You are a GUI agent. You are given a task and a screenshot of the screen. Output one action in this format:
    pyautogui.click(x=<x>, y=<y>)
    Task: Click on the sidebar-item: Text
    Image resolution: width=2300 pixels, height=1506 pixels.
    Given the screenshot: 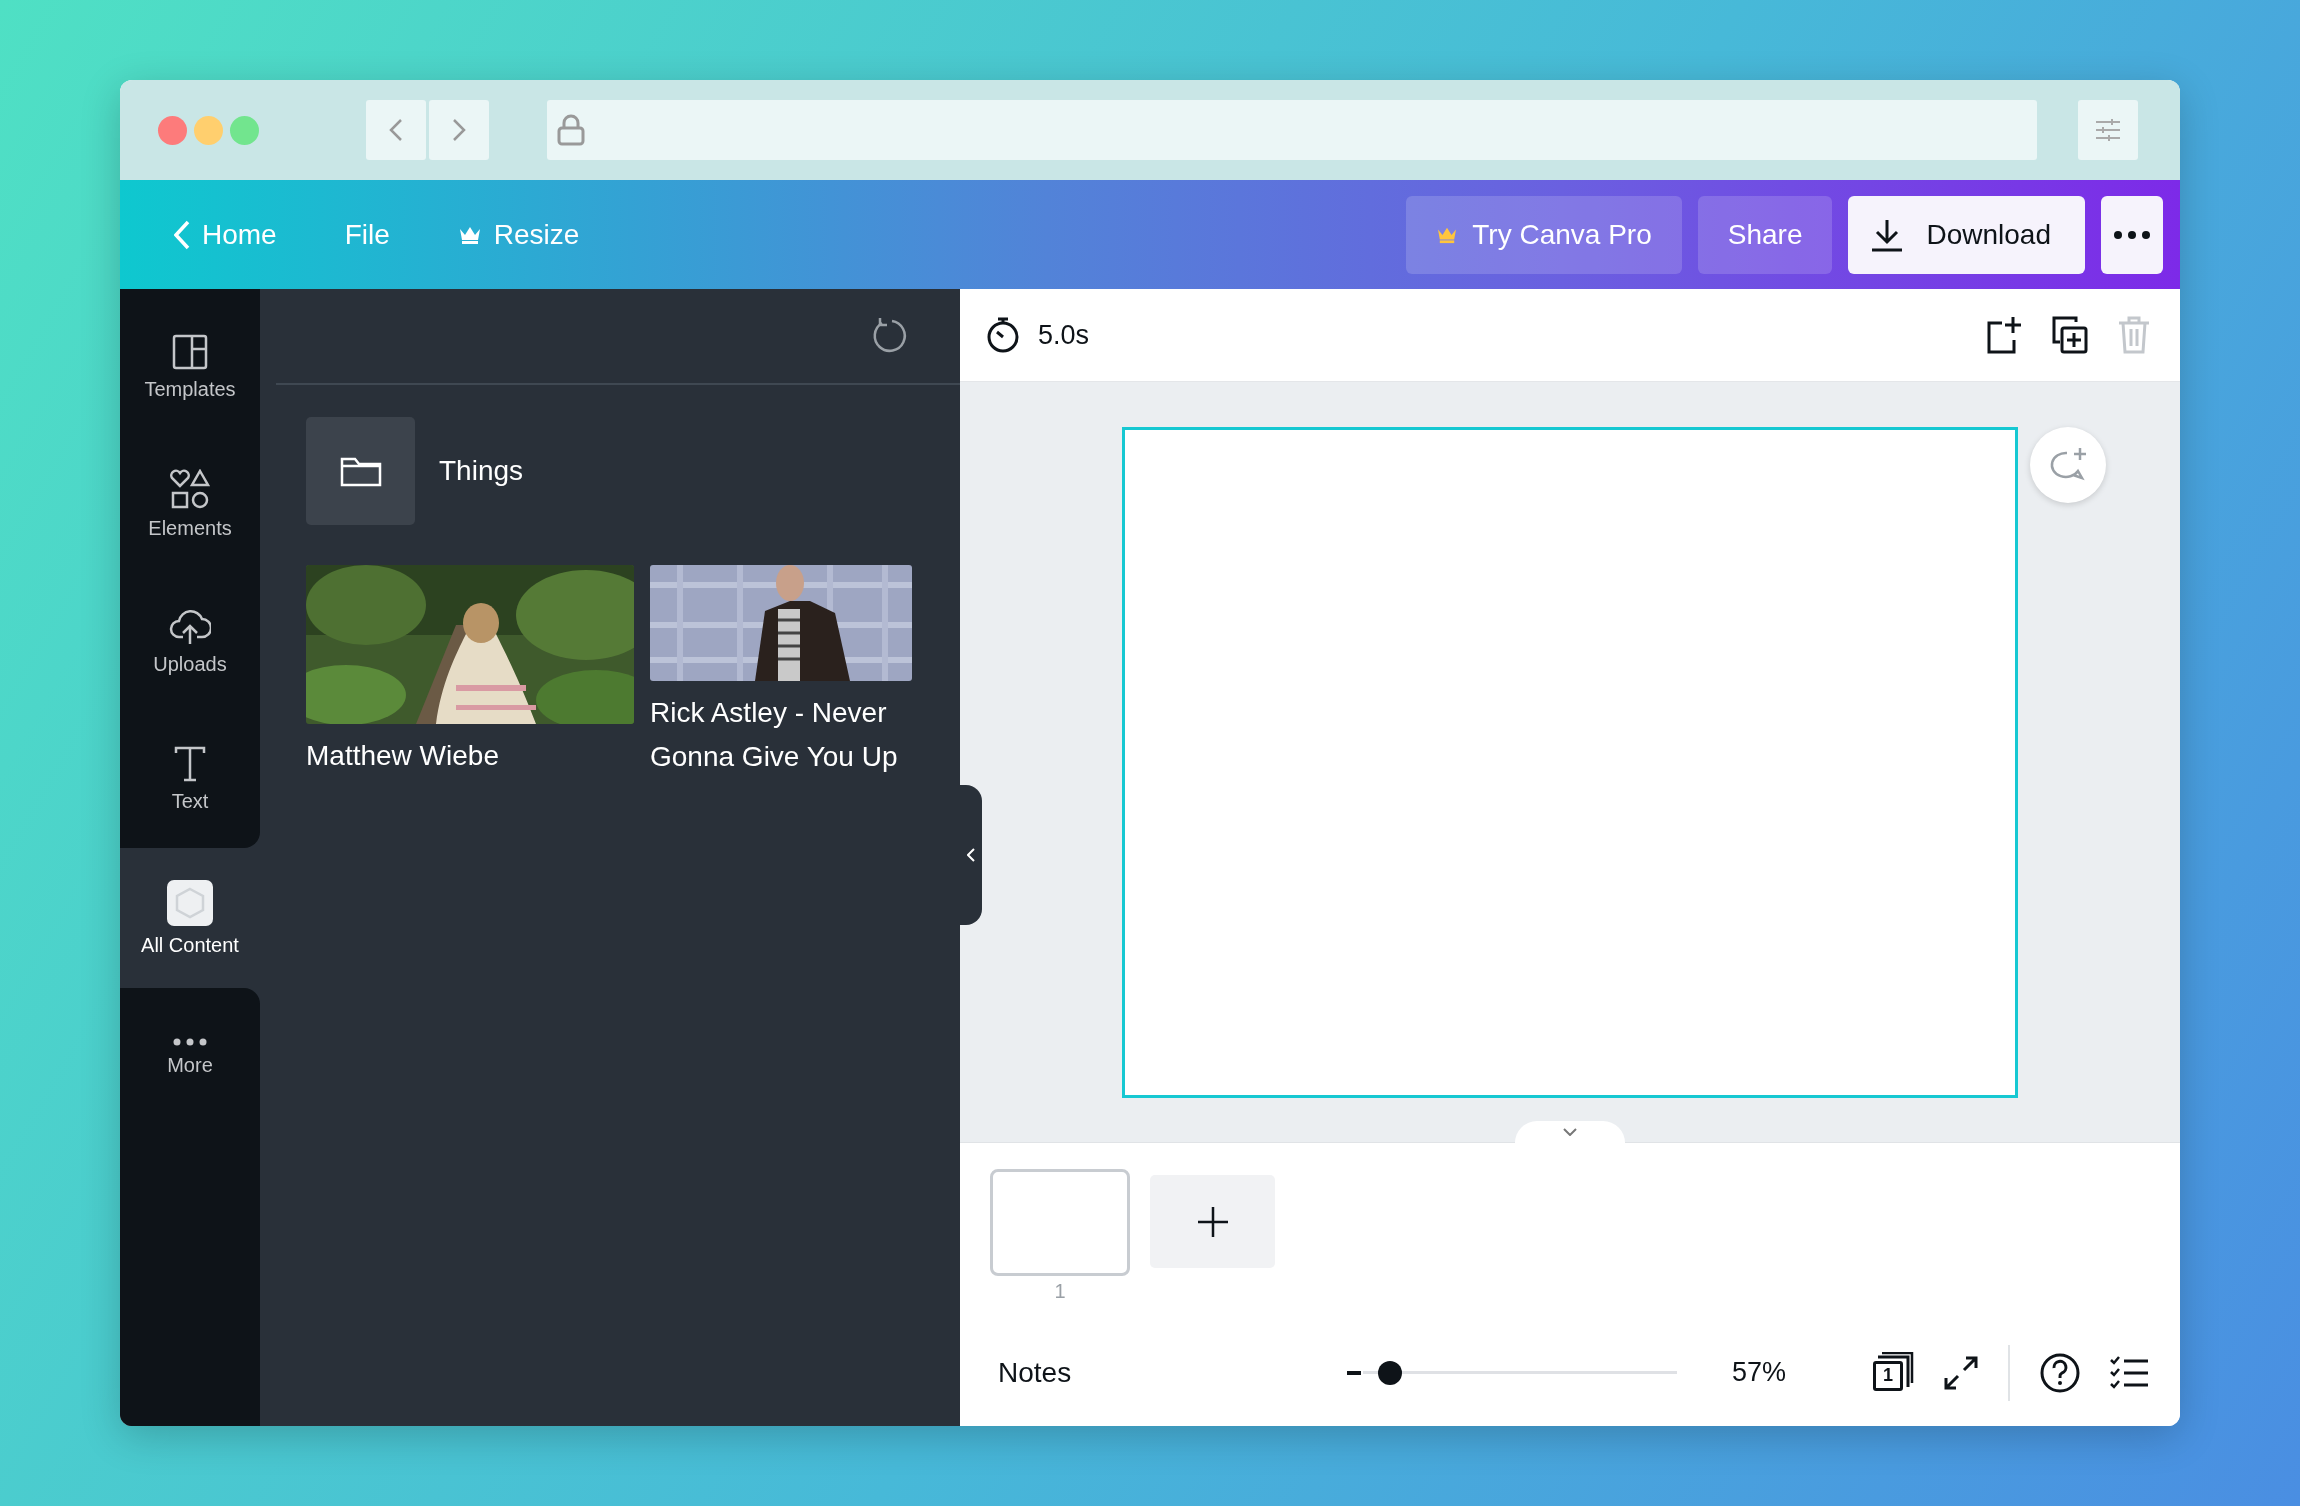 What is the action you would take?
    pyautogui.click(x=190, y=779)
    